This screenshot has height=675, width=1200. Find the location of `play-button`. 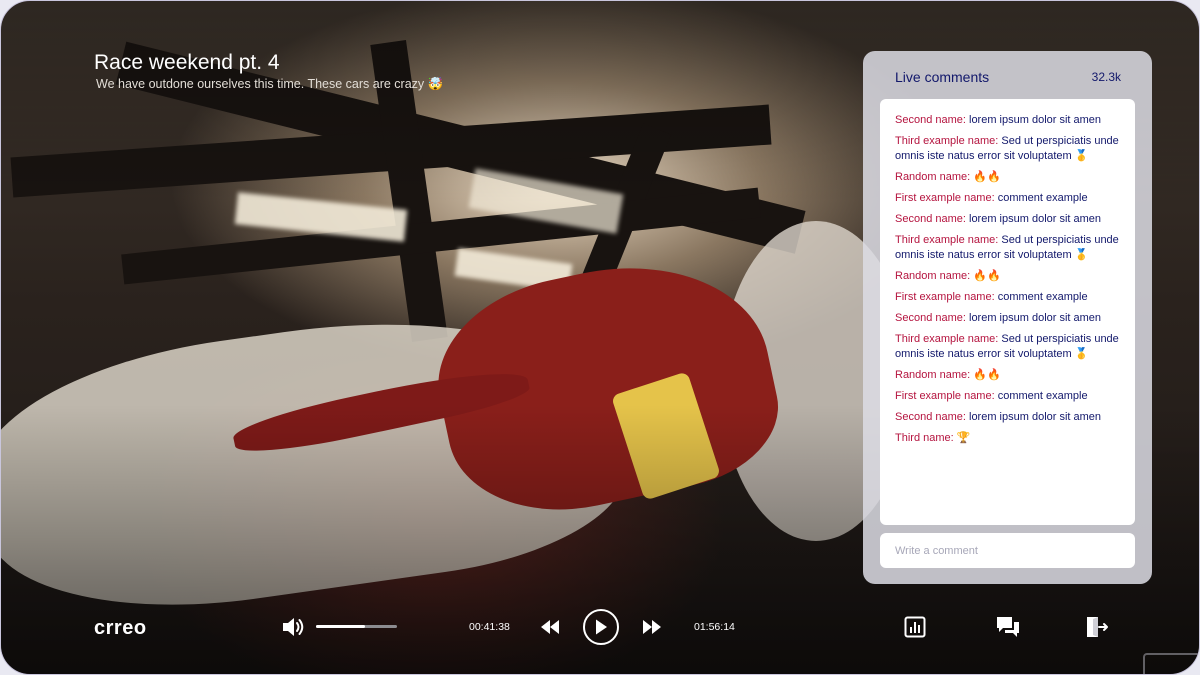

play-button is located at coordinates (601, 627).